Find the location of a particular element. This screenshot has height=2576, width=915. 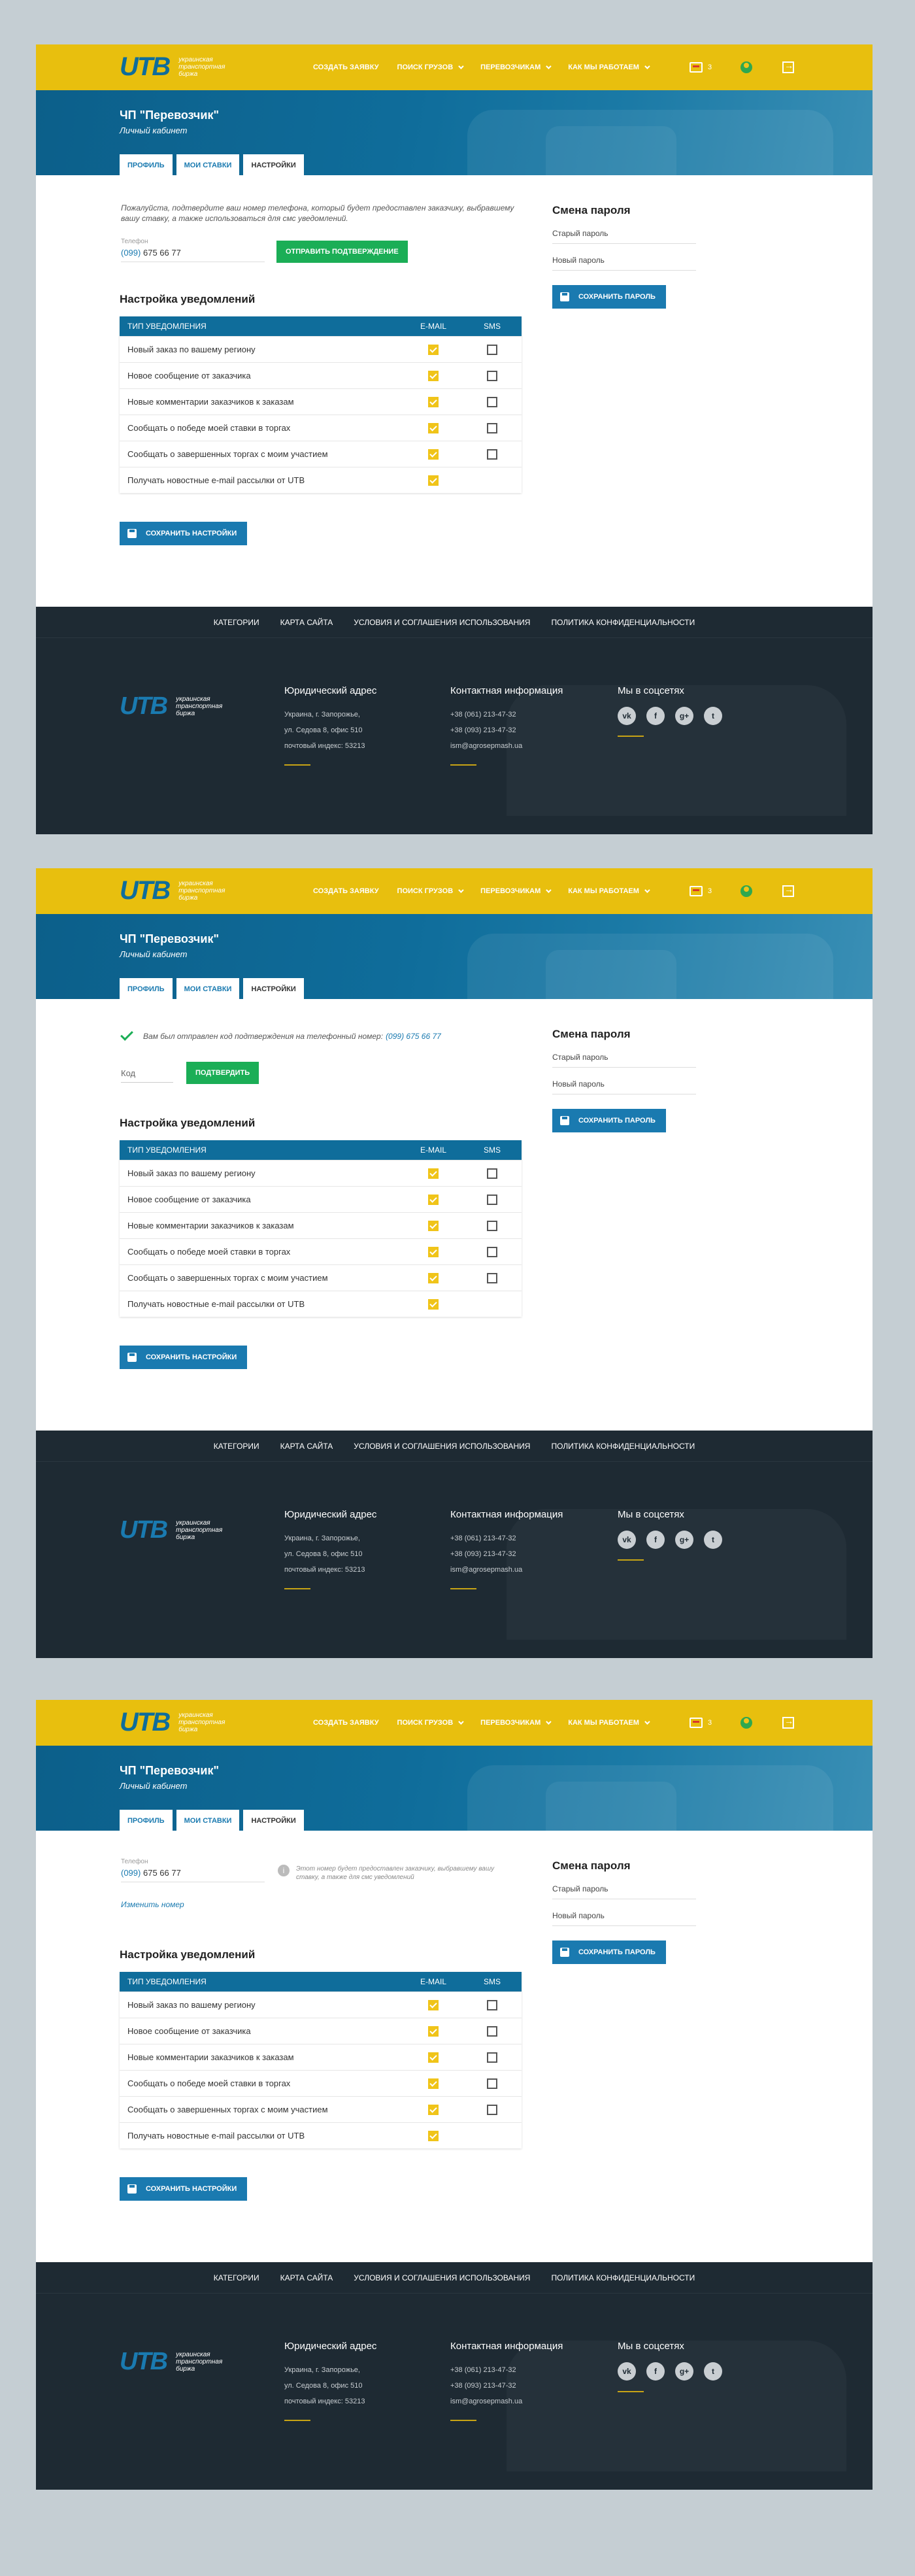

code-input: Код is located at coordinates (147, 1075).